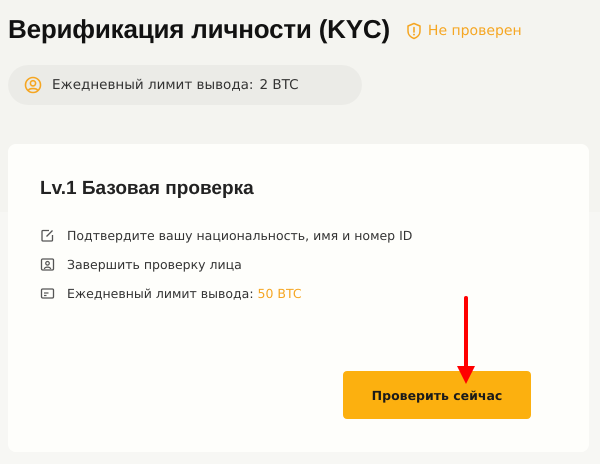 This screenshot has width=600, height=464. I want to click on limit-label: Ежедневный лимит вывода:, so click(153, 85).